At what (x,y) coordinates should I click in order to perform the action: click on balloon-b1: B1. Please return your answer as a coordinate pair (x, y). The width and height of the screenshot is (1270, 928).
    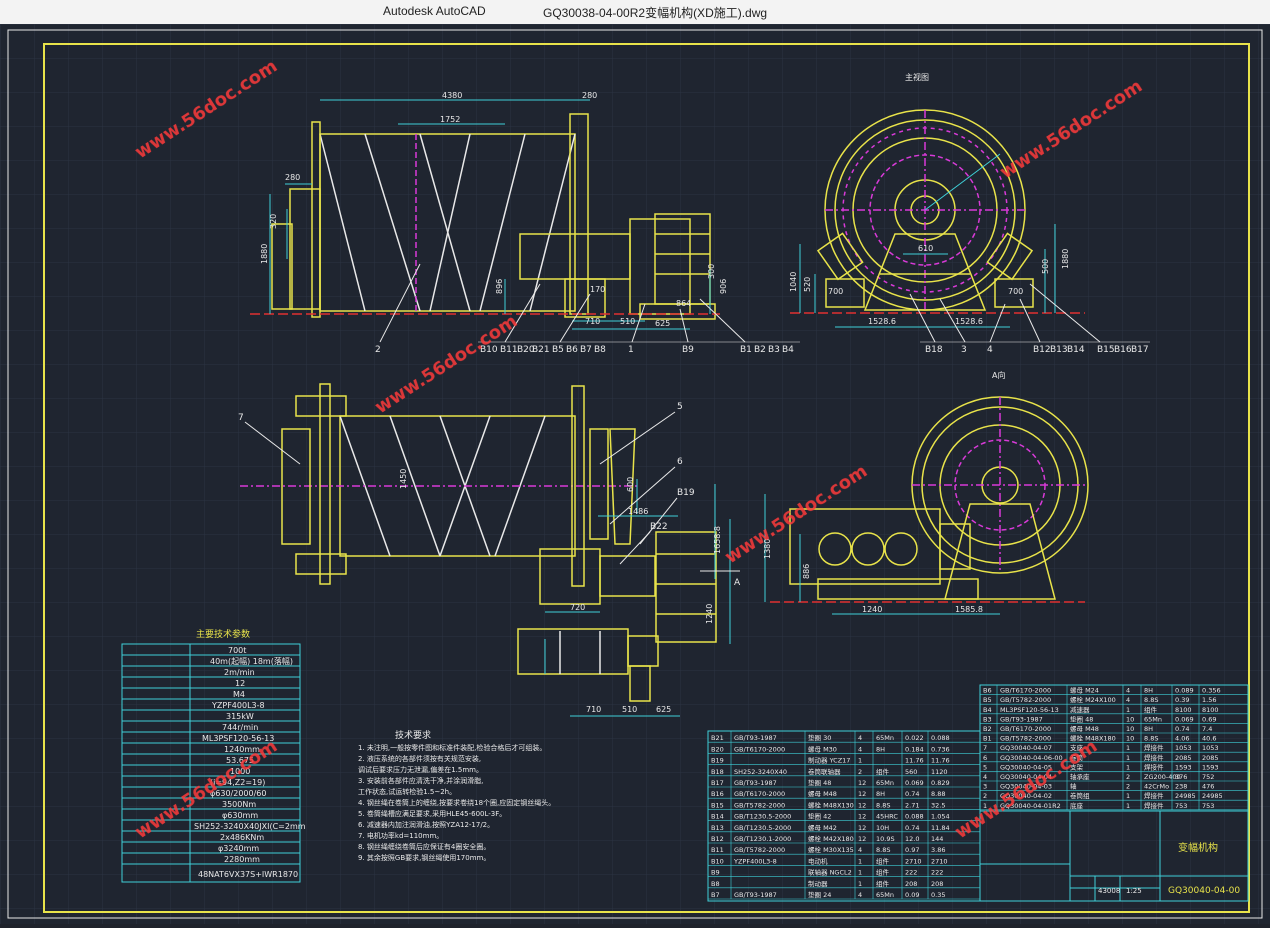
    Looking at the image, I should click on (746, 350).